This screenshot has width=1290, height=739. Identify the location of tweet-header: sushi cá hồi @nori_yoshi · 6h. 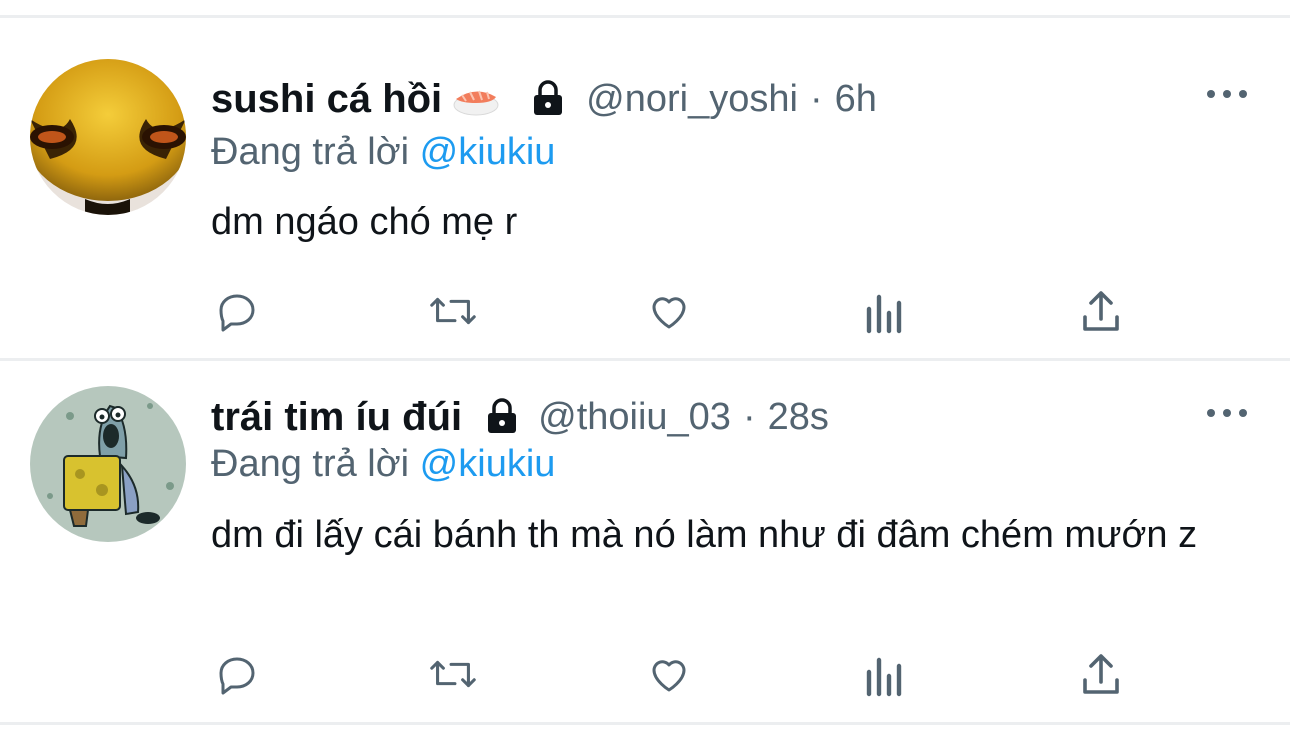
(544, 99).